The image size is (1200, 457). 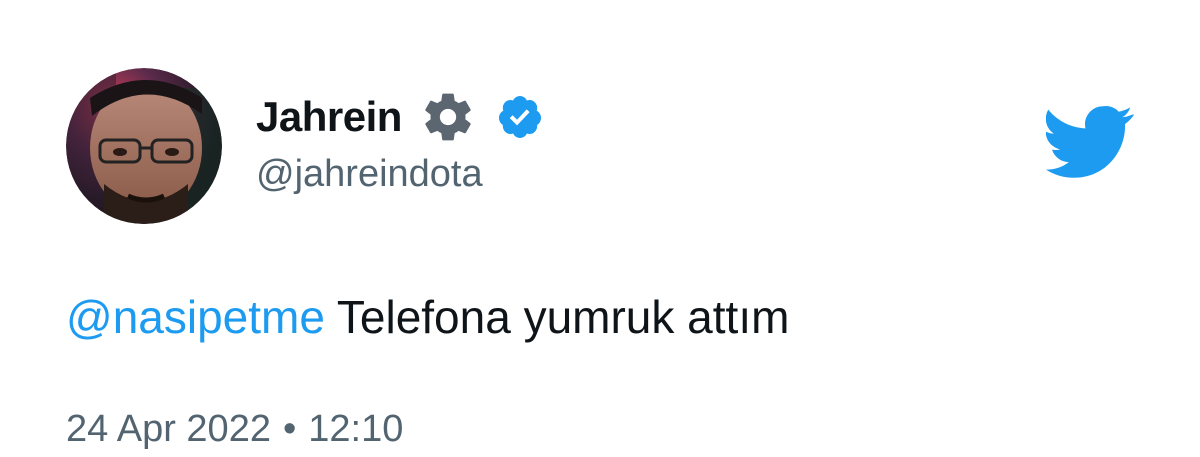 What do you see at coordinates (520, 117) in the screenshot?
I see `verified-badge-icon` at bounding box center [520, 117].